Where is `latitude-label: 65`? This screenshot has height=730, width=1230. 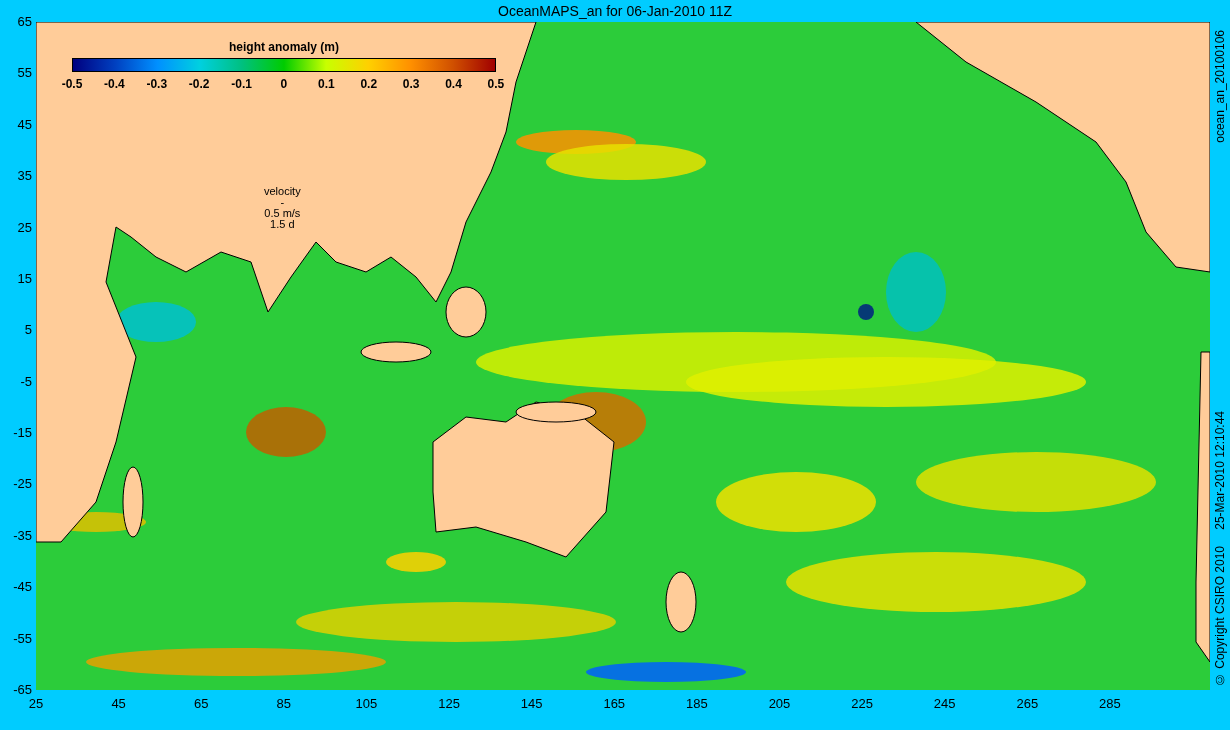
latitude-label: 65 is located at coordinates (24, 22).